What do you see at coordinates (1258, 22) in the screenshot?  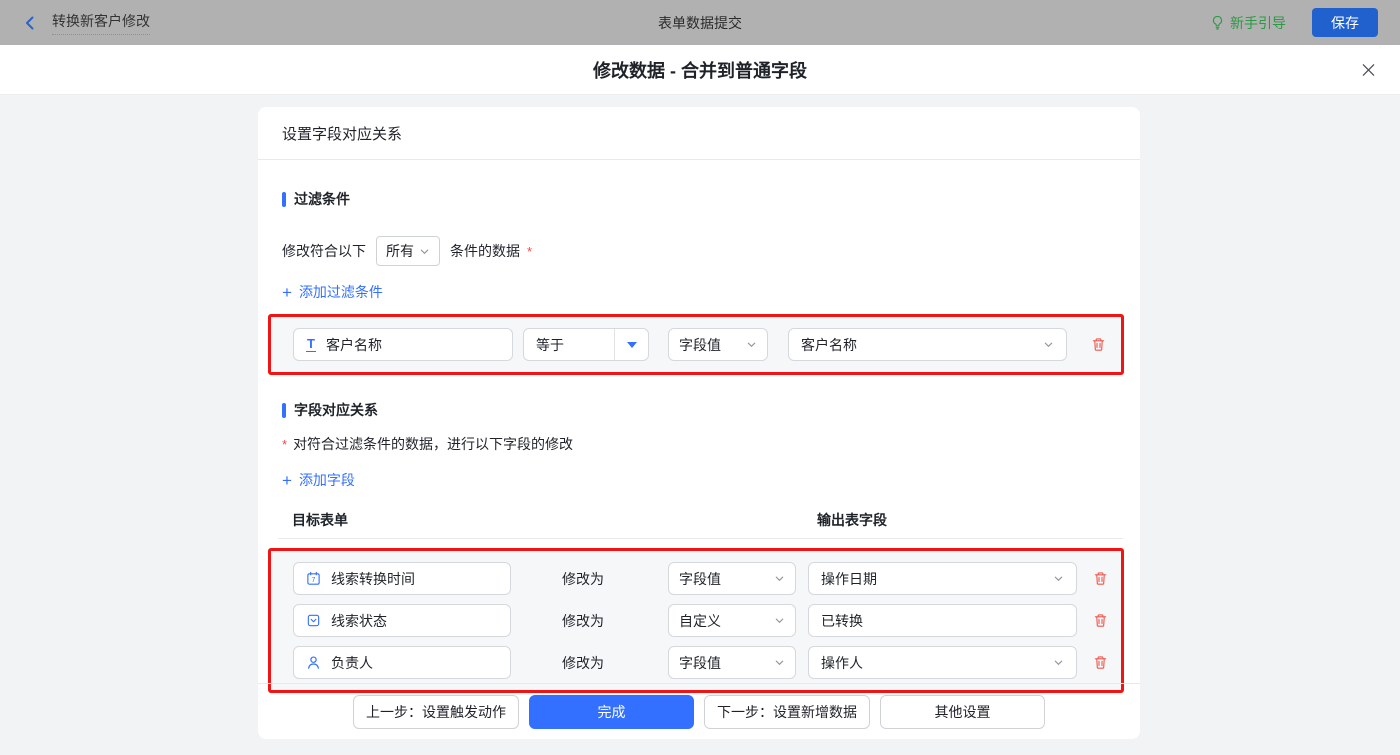 I see `guide-label: 新手引导` at bounding box center [1258, 22].